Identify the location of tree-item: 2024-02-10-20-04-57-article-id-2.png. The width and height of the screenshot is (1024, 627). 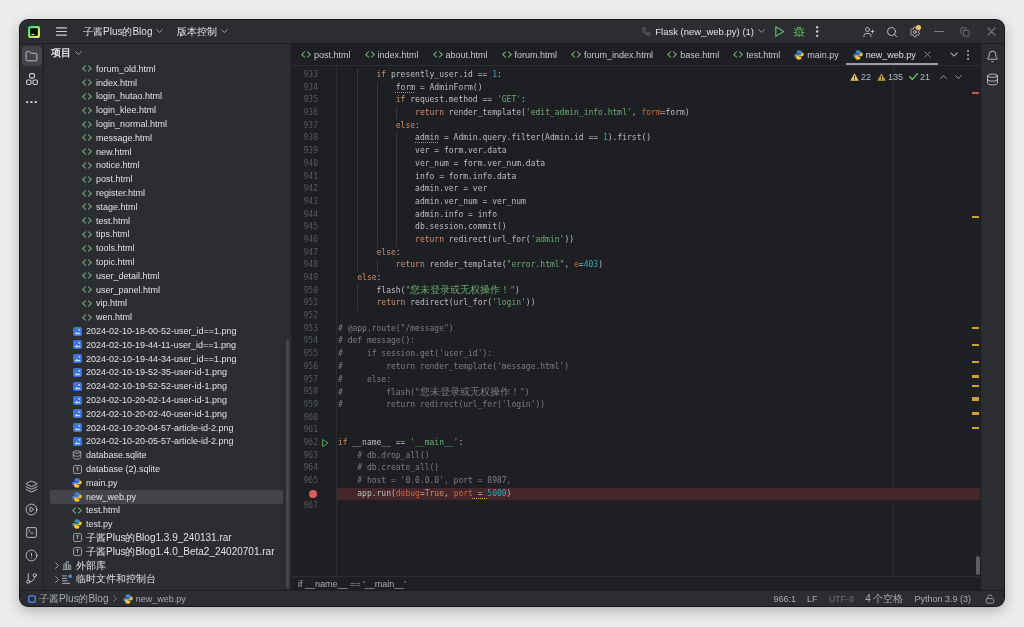
(166, 427).